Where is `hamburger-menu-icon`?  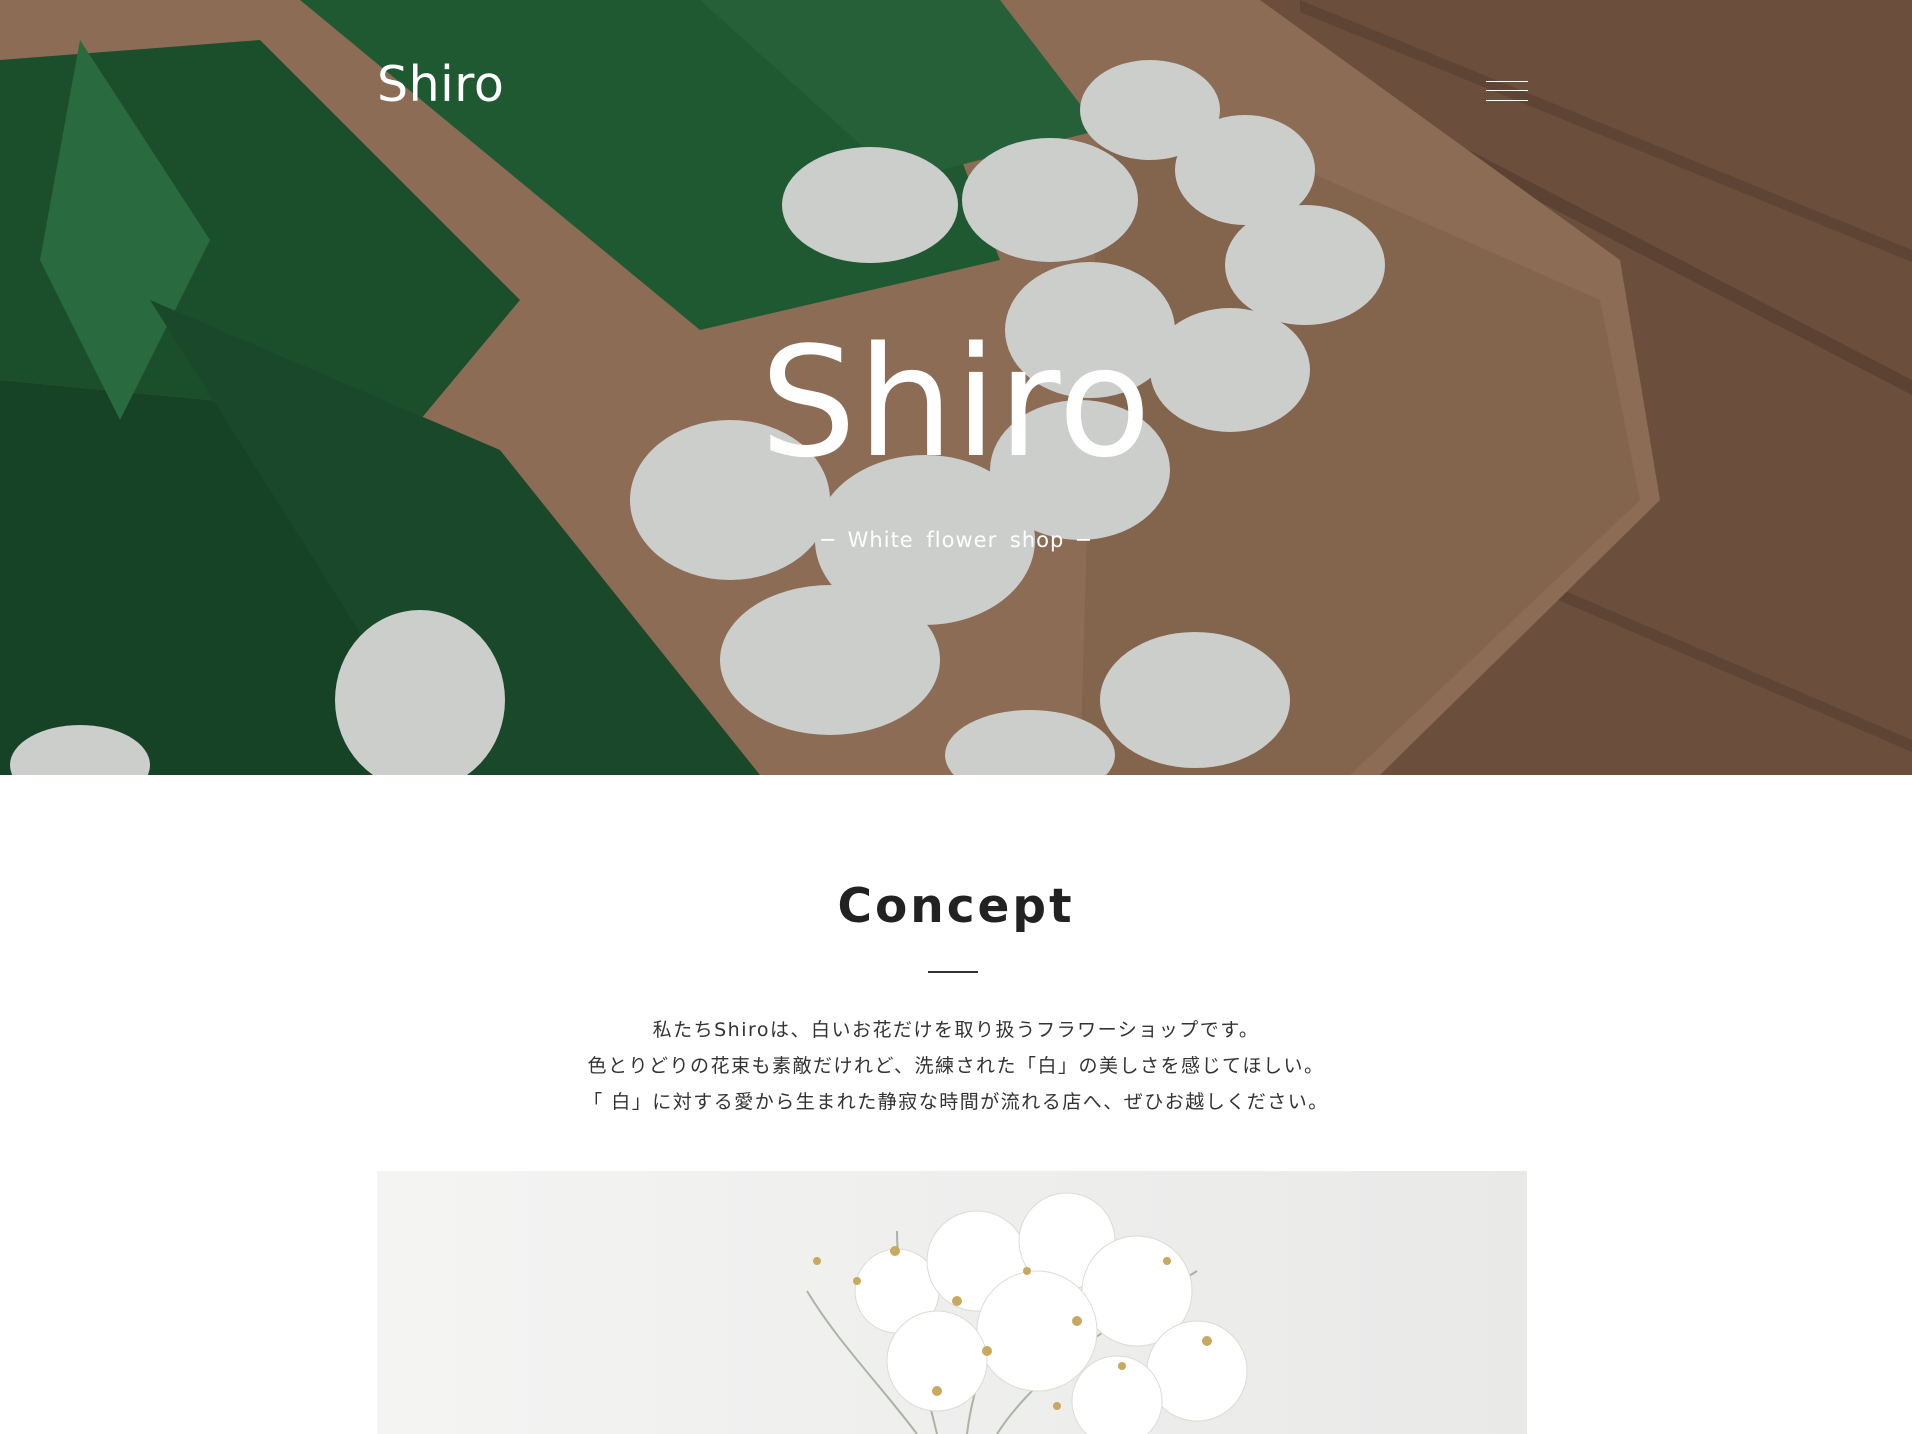 hamburger-menu-icon is located at coordinates (1507, 91).